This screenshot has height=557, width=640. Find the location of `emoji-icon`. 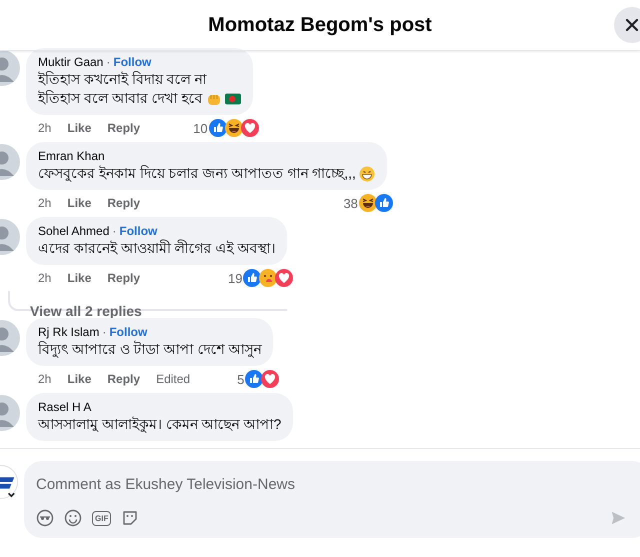

emoji-icon is located at coordinates (73, 518).